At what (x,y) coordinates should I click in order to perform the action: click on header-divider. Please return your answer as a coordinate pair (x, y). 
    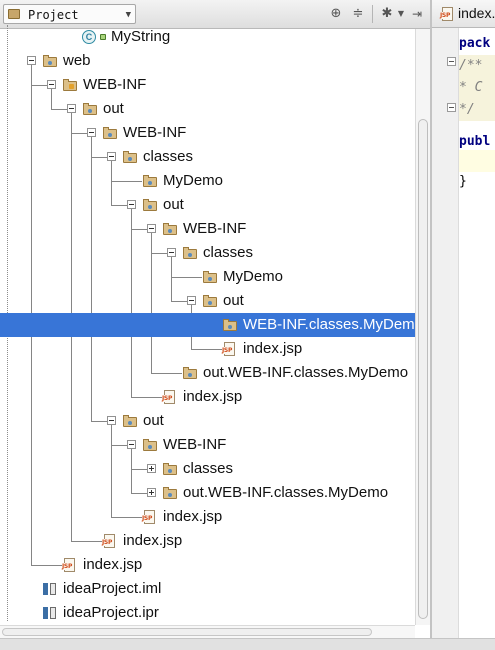
    Looking at the image, I should click on (372, 14).